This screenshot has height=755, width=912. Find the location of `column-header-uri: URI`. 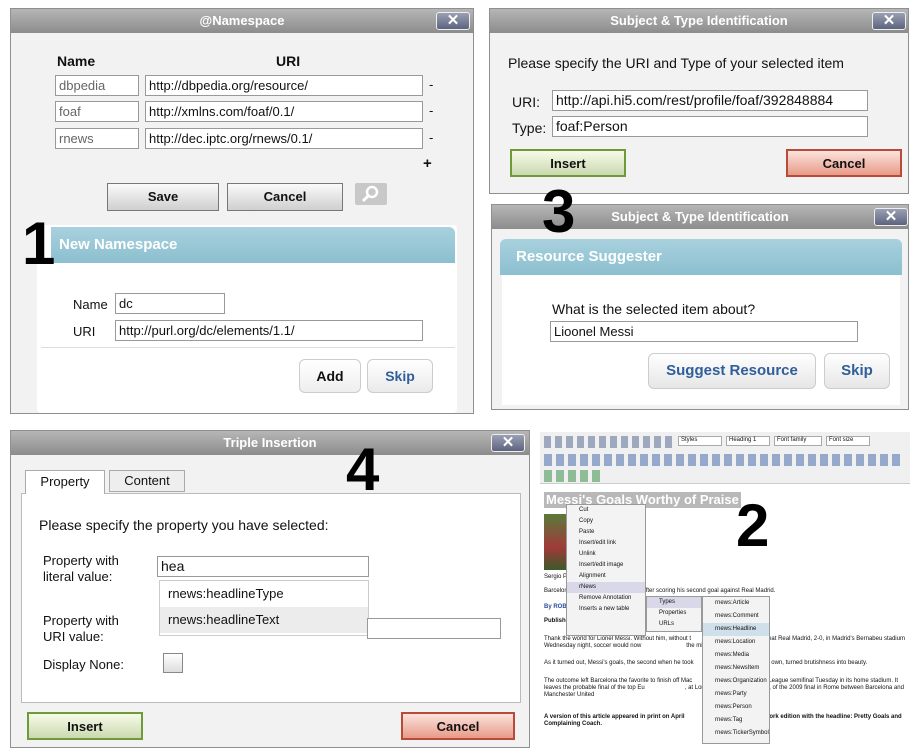

column-header-uri: URI is located at coordinates (288, 61).